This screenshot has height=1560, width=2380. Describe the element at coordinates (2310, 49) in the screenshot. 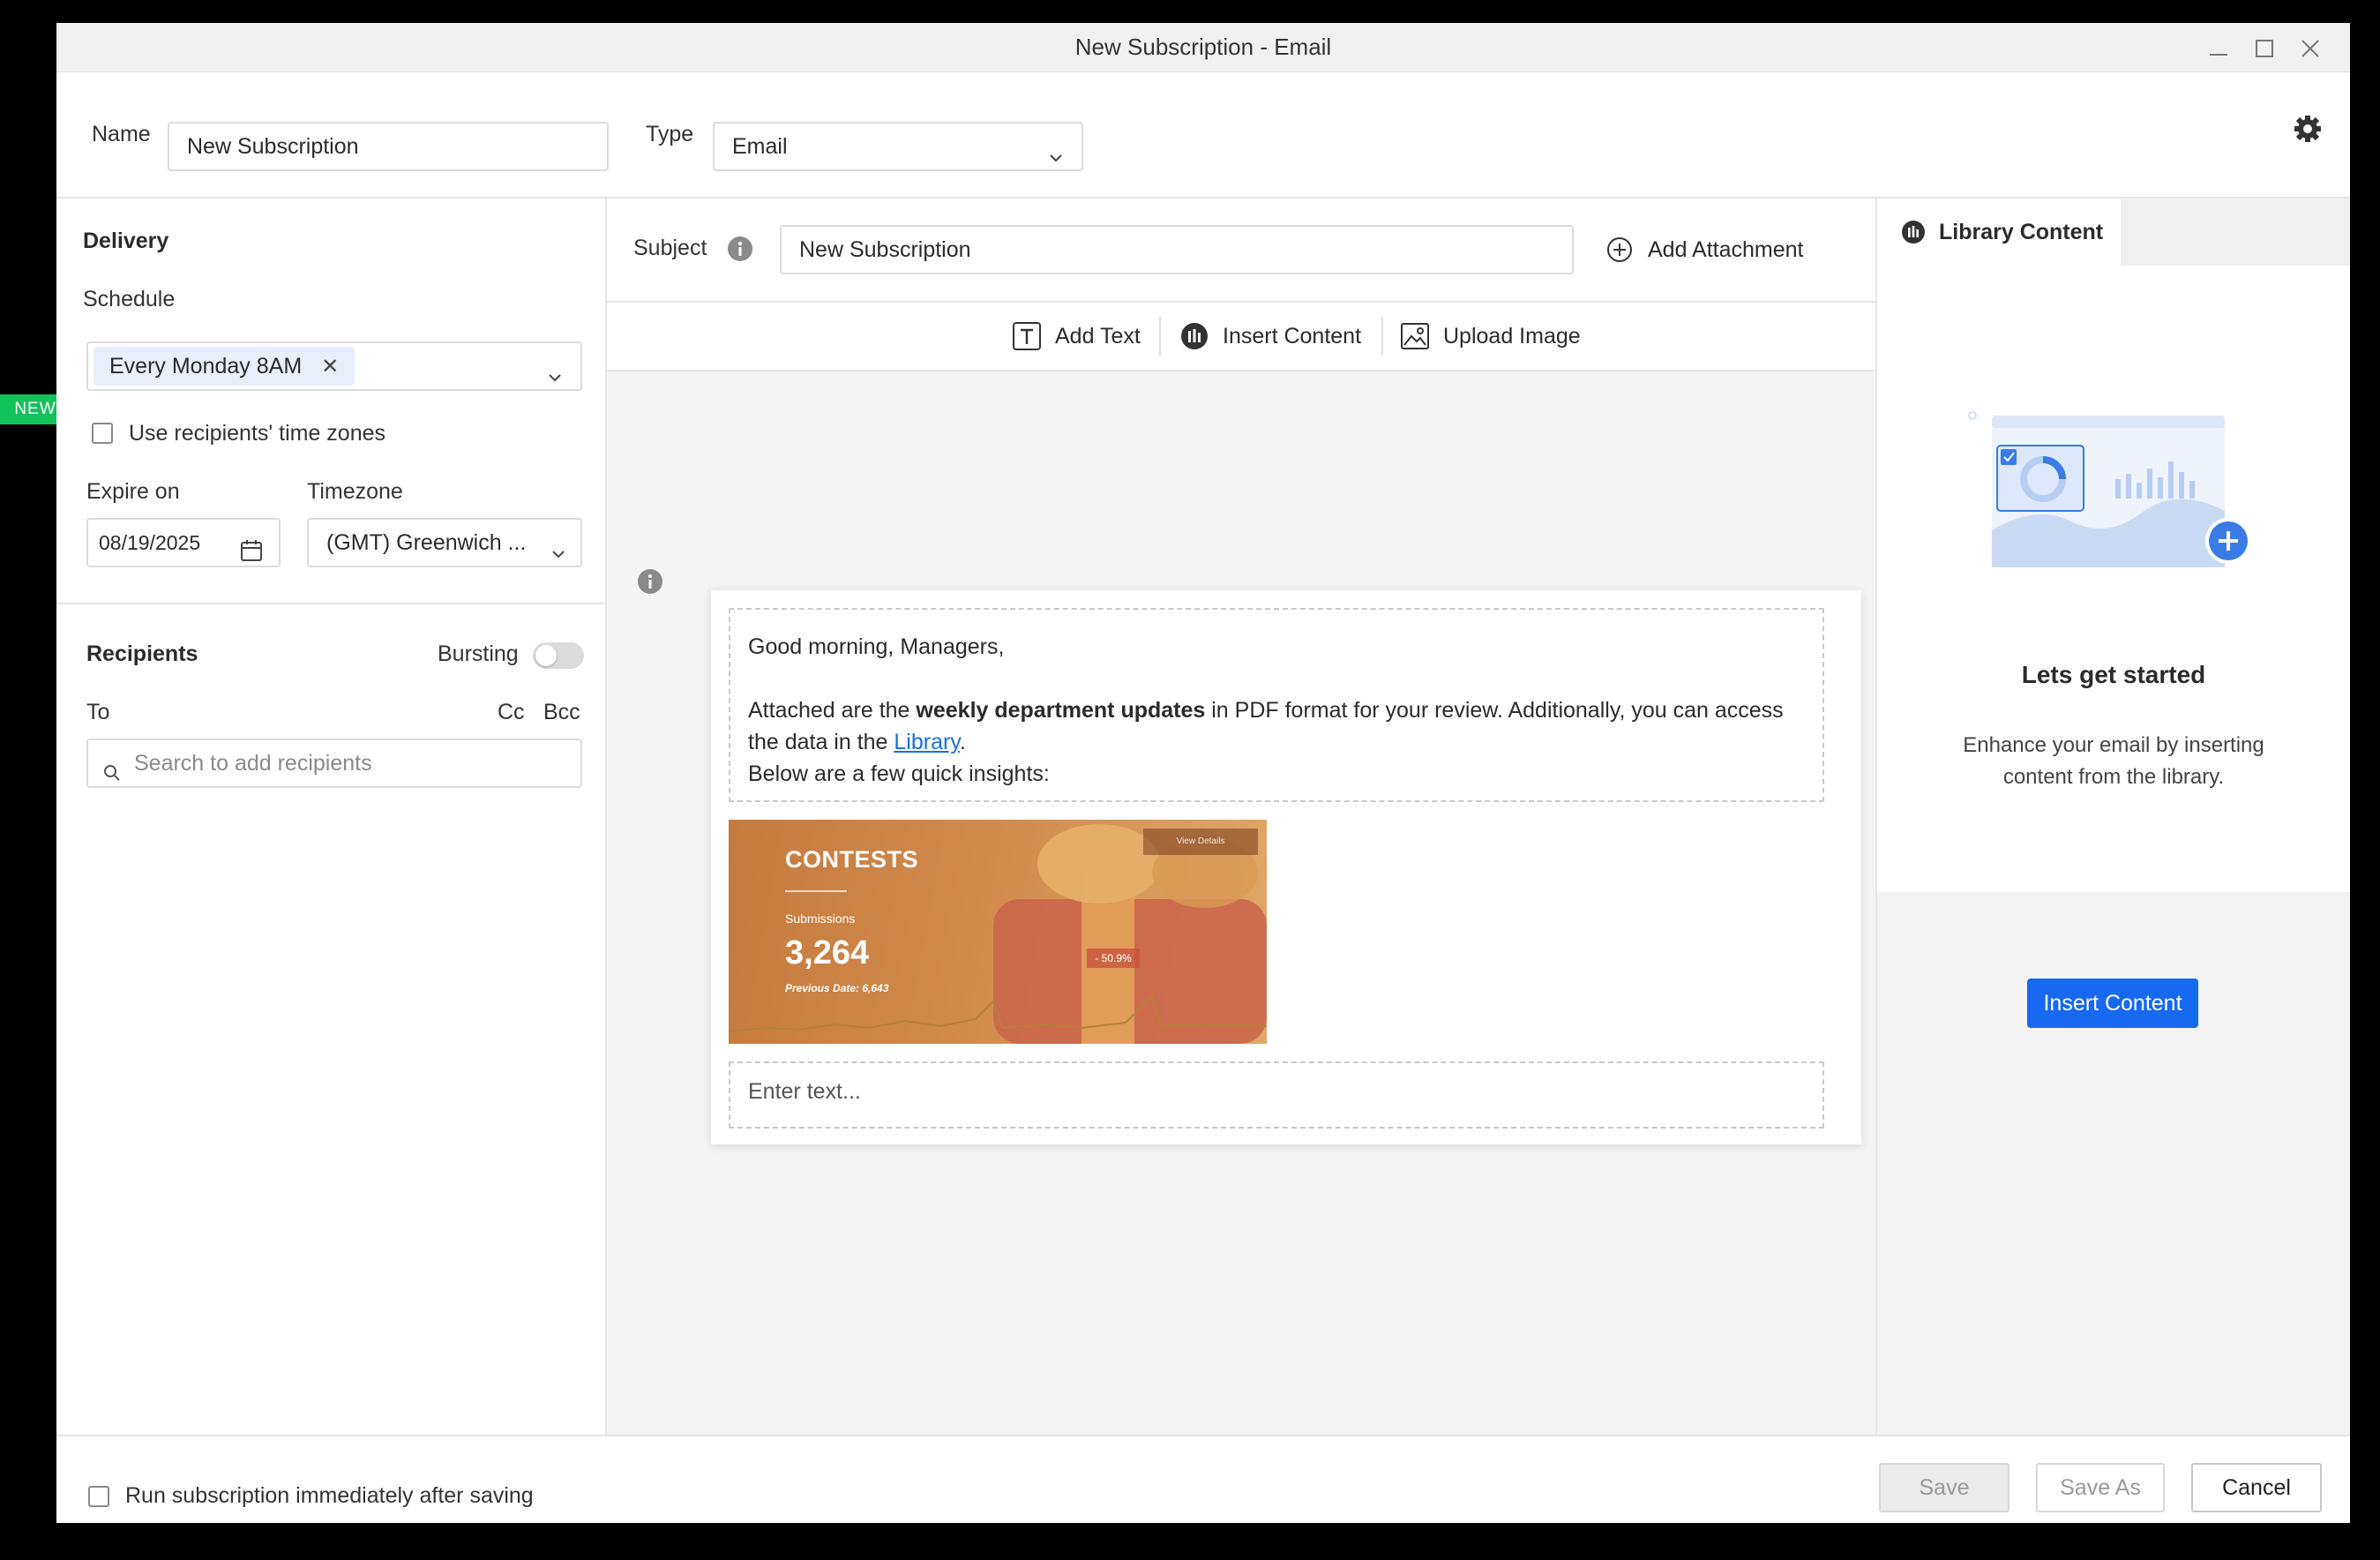

I see `close-icon` at that location.